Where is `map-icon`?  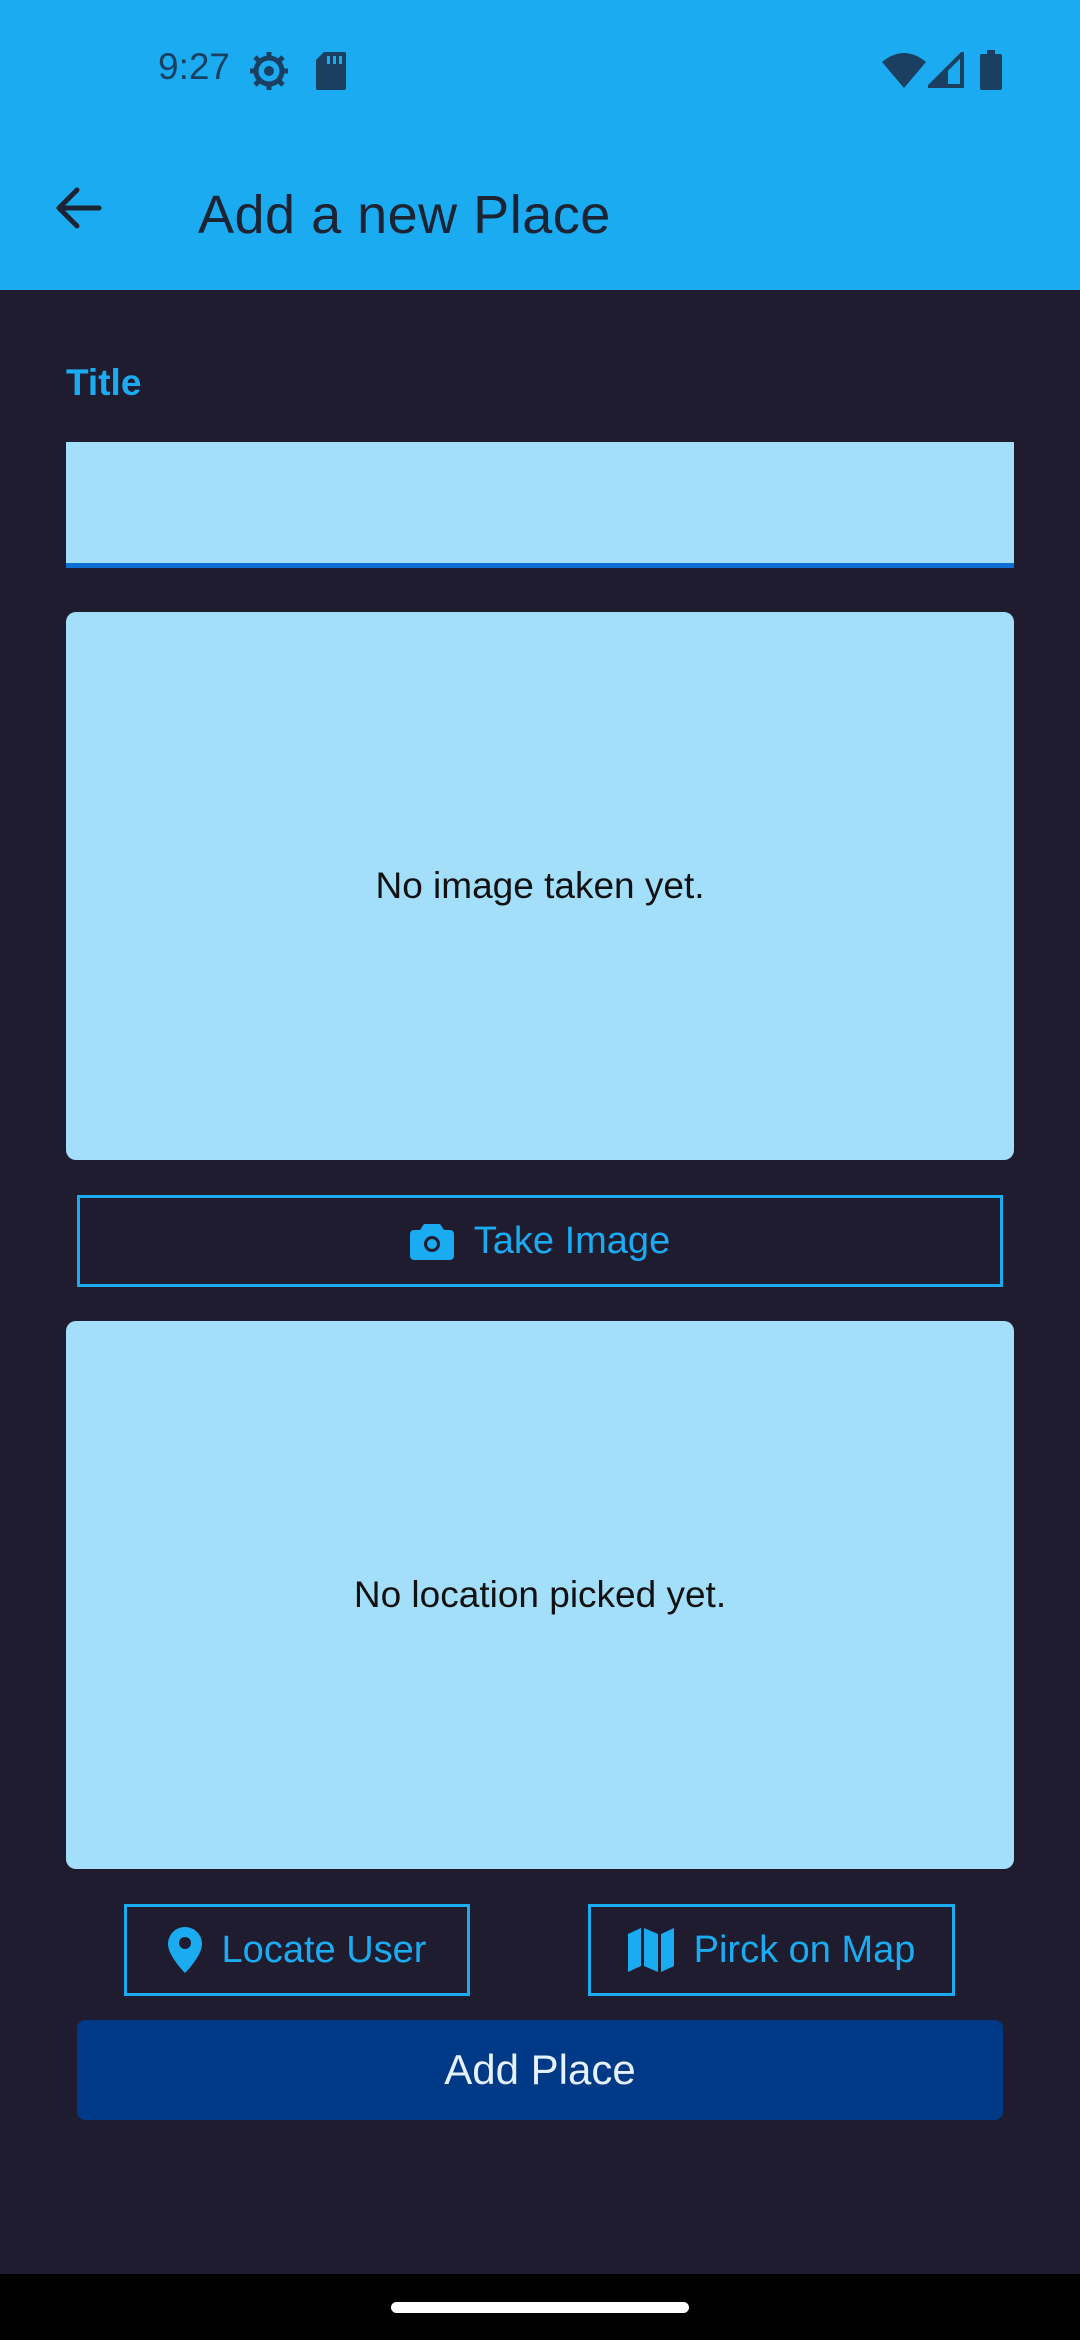 map-icon is located at coordinates (650, 1950).